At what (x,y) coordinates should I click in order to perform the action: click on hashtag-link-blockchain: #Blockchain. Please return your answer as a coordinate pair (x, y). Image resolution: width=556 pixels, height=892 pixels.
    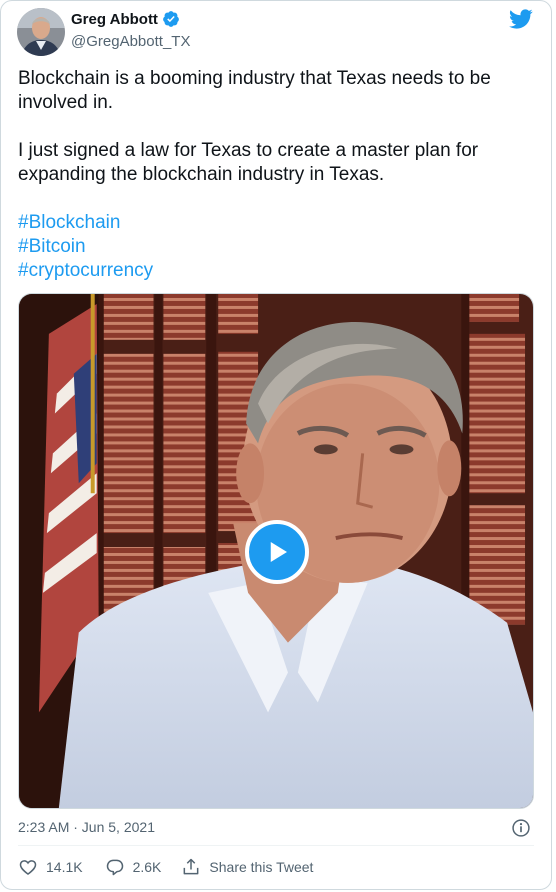
    Looking at the image, I should click on (278, 223).